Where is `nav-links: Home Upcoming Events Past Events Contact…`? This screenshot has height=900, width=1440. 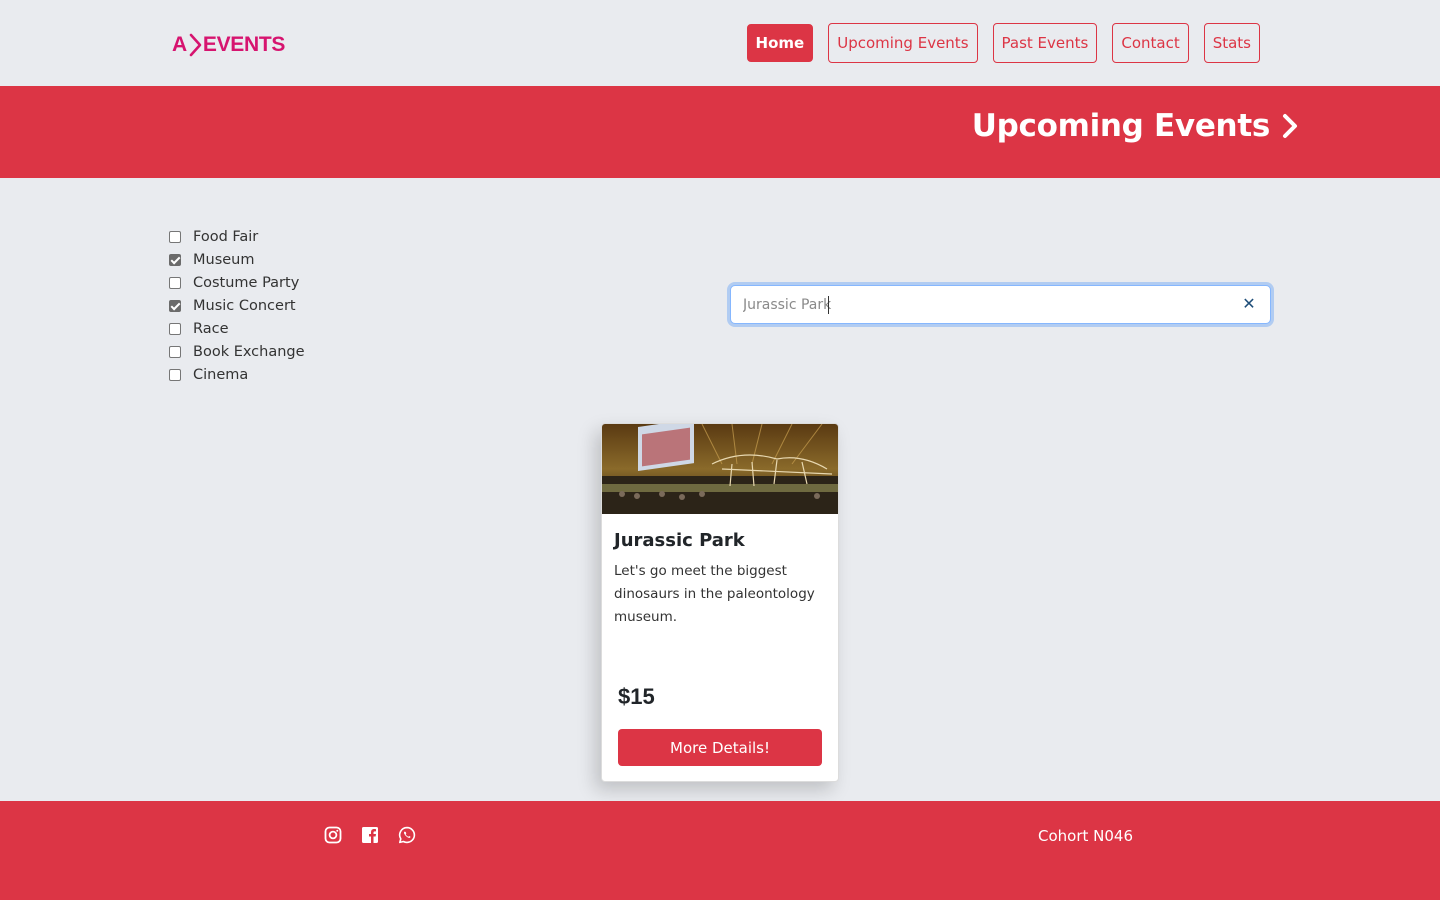 nav-links: Home Upcoming Events Past Events Contact… is located at coordinates (1003, 43).